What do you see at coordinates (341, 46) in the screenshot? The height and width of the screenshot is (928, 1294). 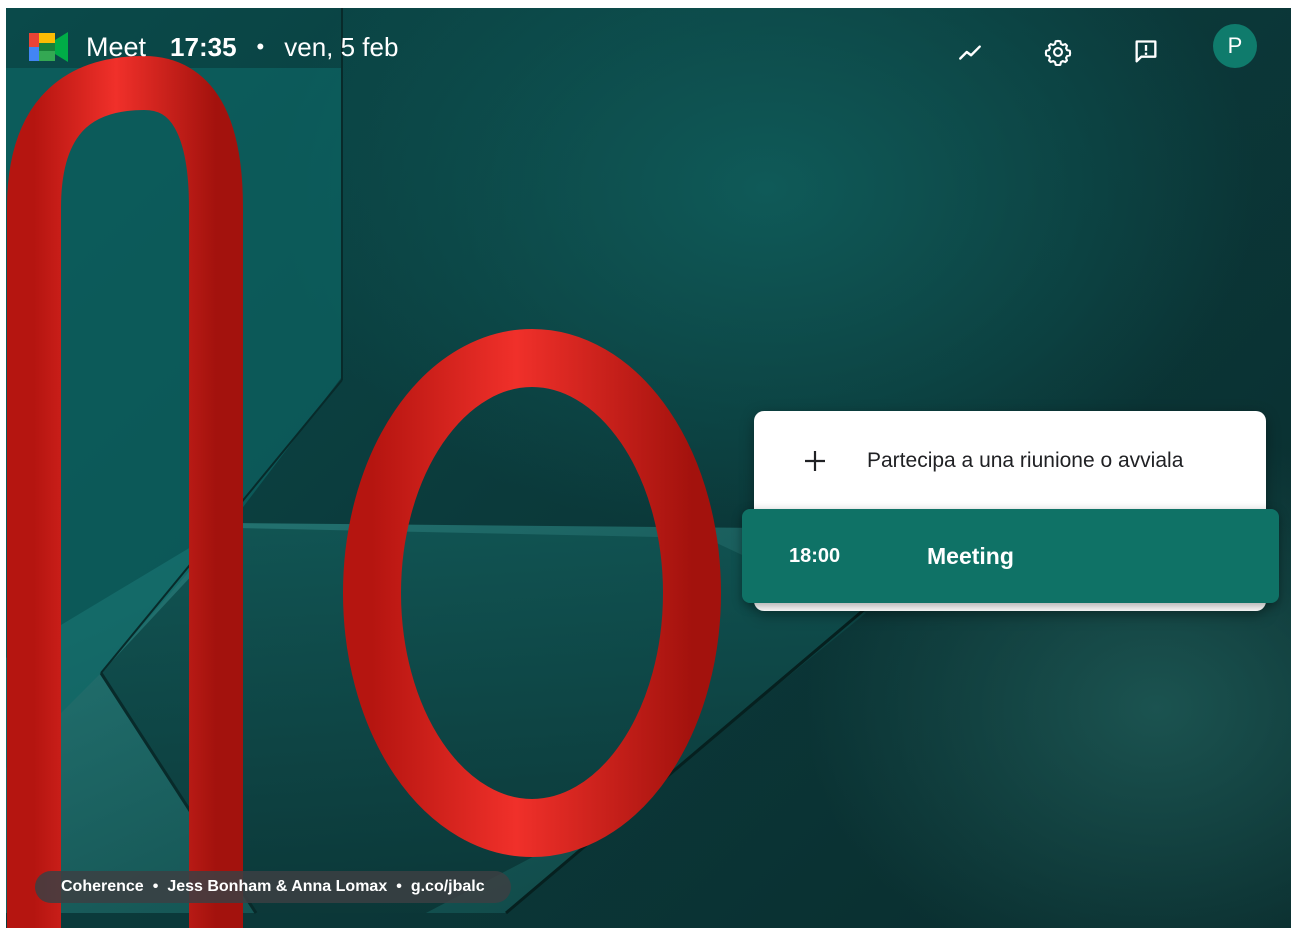 I see `current-date: ven, 5 feb` at bounding box center [341, 46].